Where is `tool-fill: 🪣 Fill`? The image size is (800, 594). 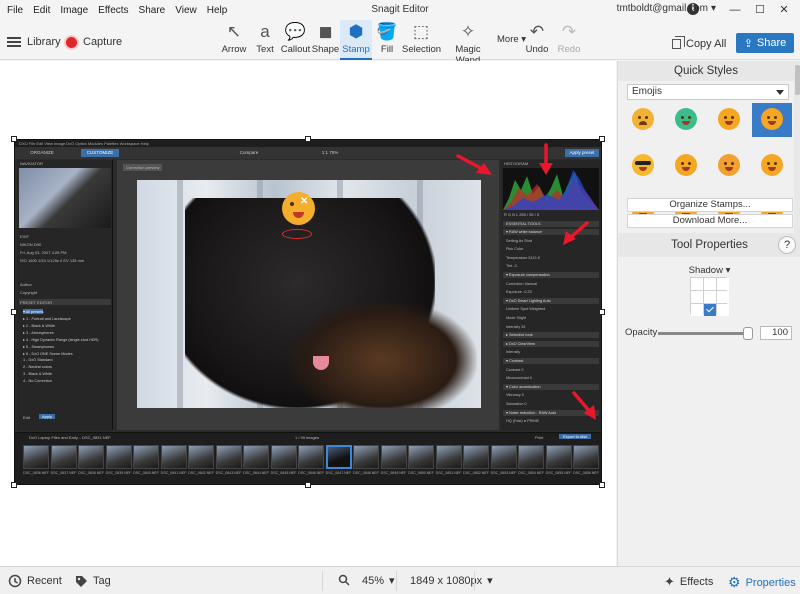
tool-fill: 🪣 Fill is located at coordinates (387, 40).